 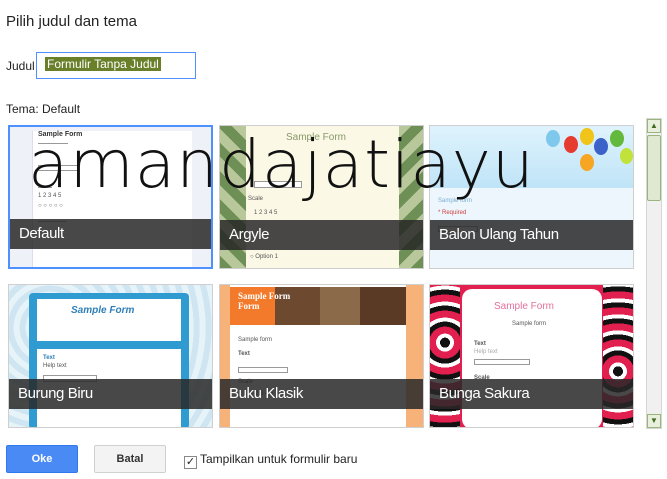 I want to click on cancel-button: Batal, so click(x=130, y=459).